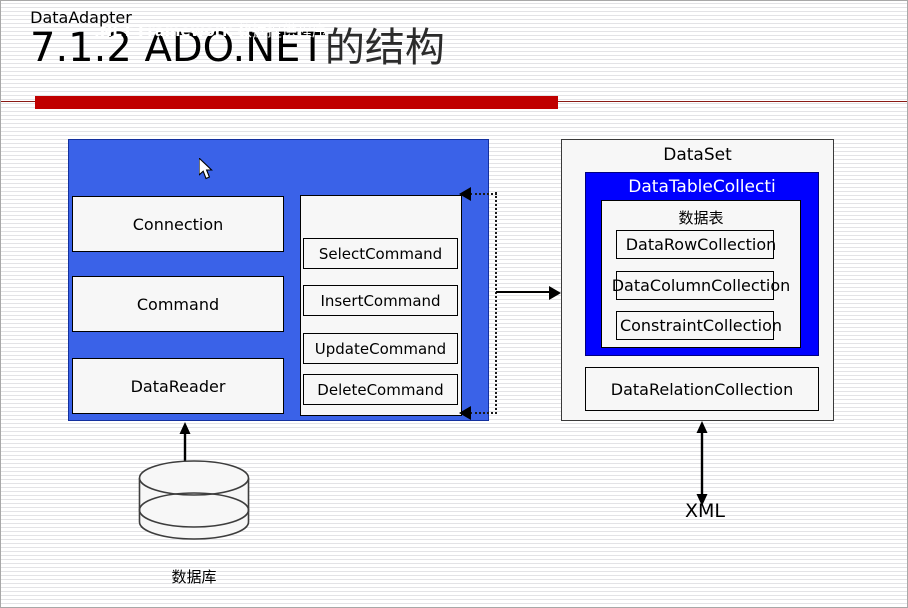 The image size is (908, 608). What do you see at coordinates (296, 102) in the screenshot?
I see `title-accent-bar` at bounding box center [296, 102].